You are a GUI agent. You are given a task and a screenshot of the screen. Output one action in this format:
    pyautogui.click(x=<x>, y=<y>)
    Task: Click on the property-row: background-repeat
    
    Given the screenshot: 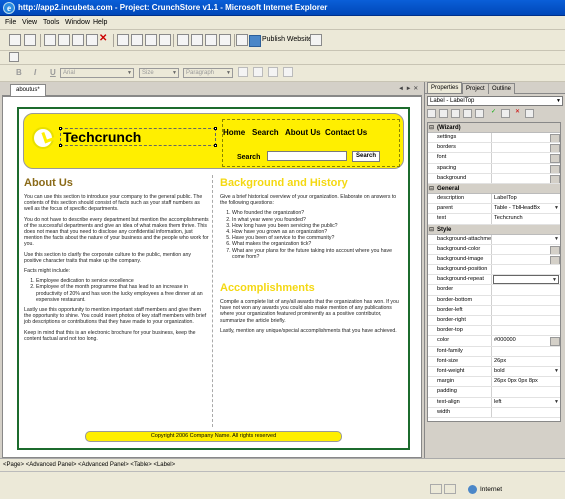 What is the action you would take?
    pyautogui.click(x=494, y=280)
    